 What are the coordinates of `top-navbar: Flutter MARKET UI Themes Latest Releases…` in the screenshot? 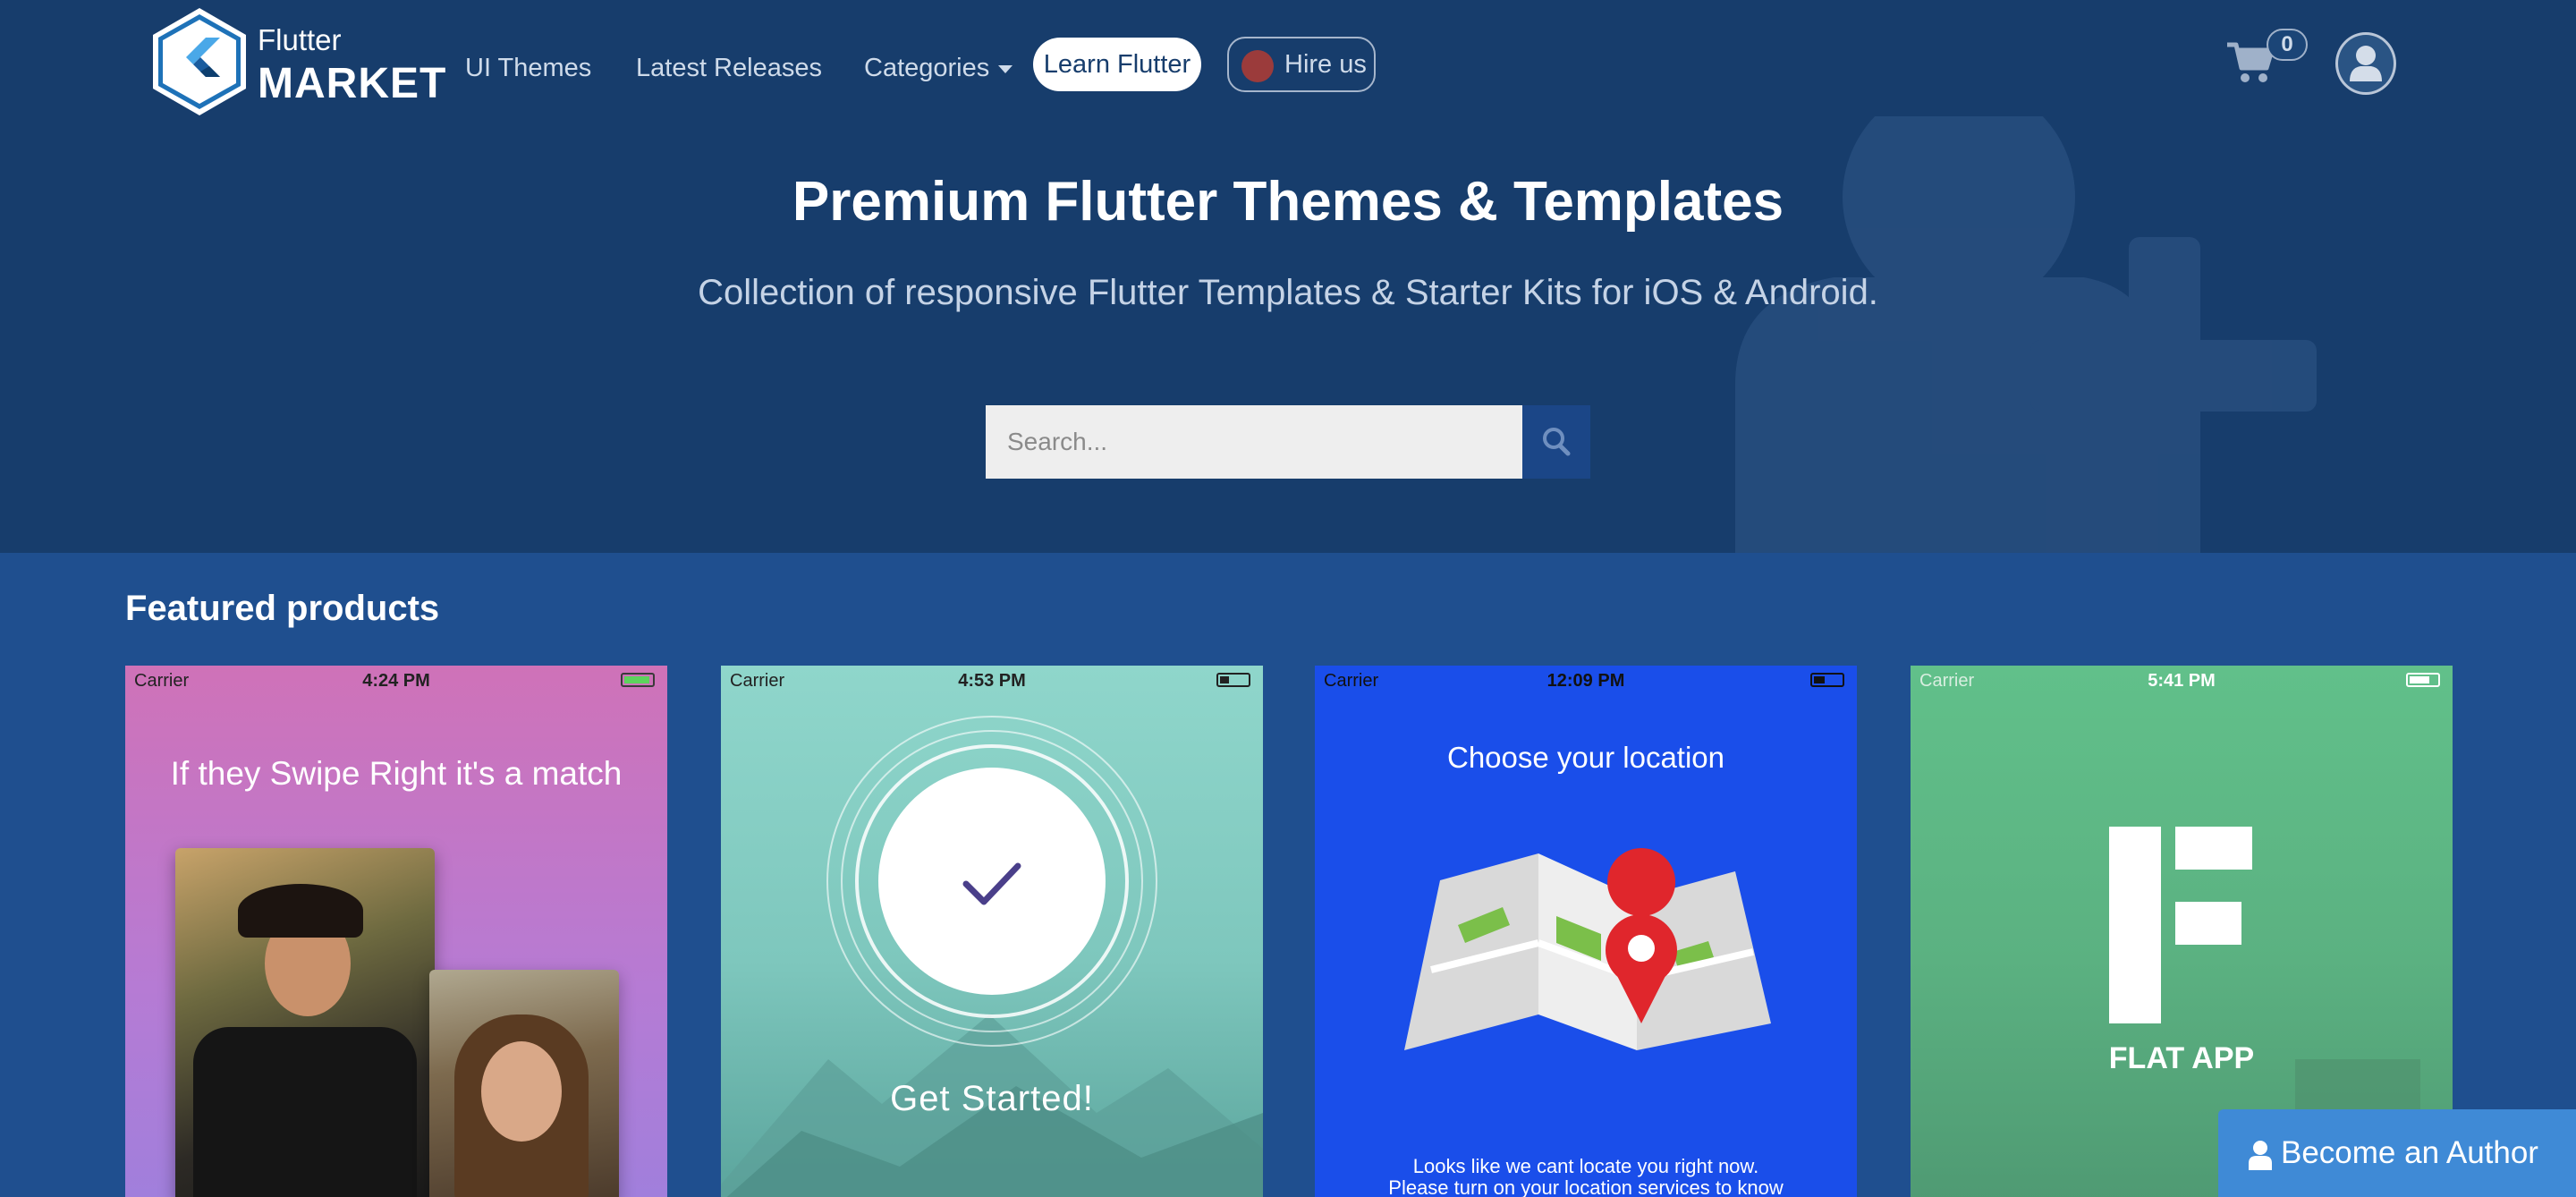 It's located at (1288, 63).